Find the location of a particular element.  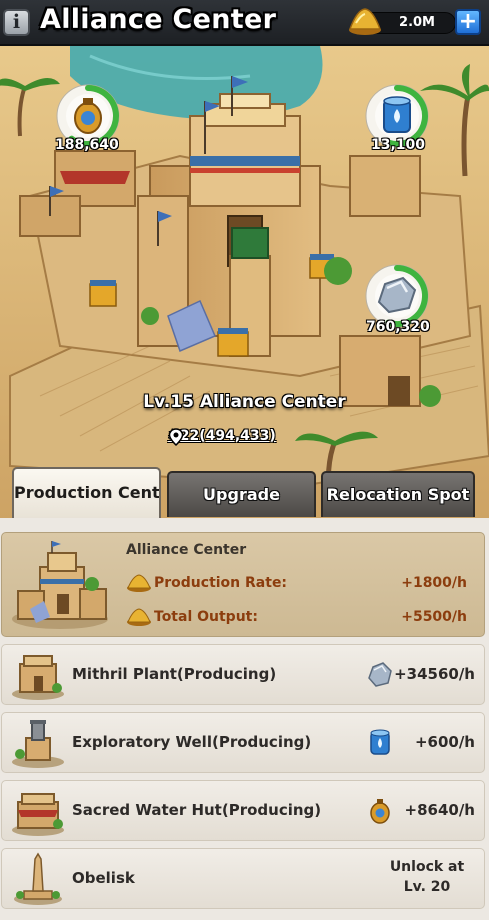

list-item-exploratory-well: Exploratory Well(Producing) +600/h is located at coordinates (243, 742).